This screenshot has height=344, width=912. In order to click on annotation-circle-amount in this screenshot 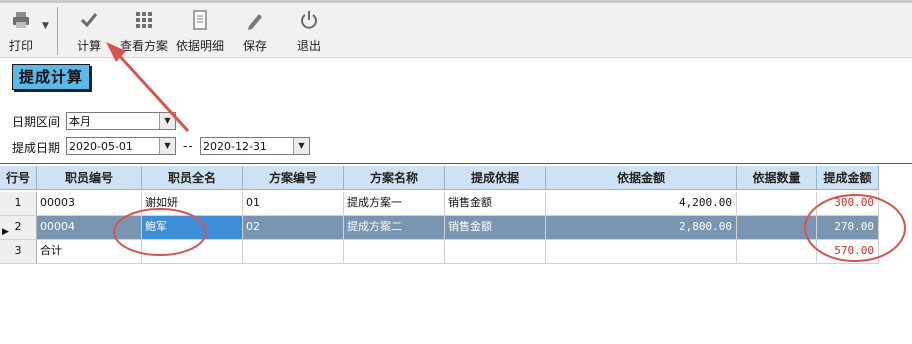, I will do `click(855, 228)`.